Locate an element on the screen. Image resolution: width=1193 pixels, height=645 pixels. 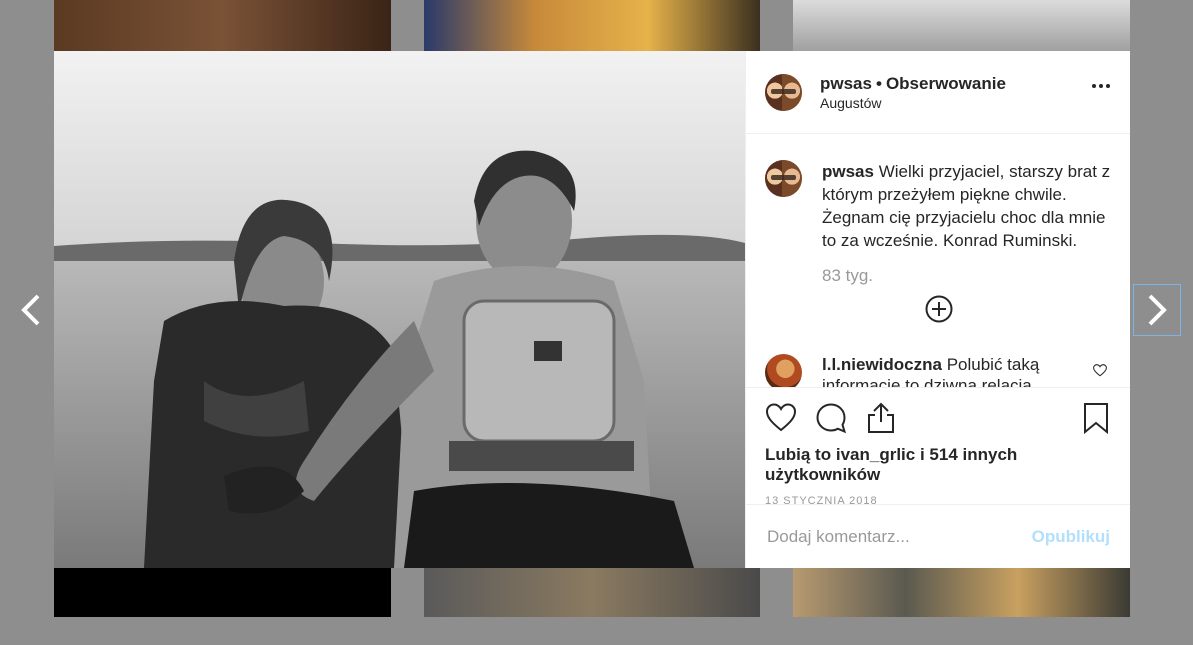
comment-input is located at coordinates (899, 536).